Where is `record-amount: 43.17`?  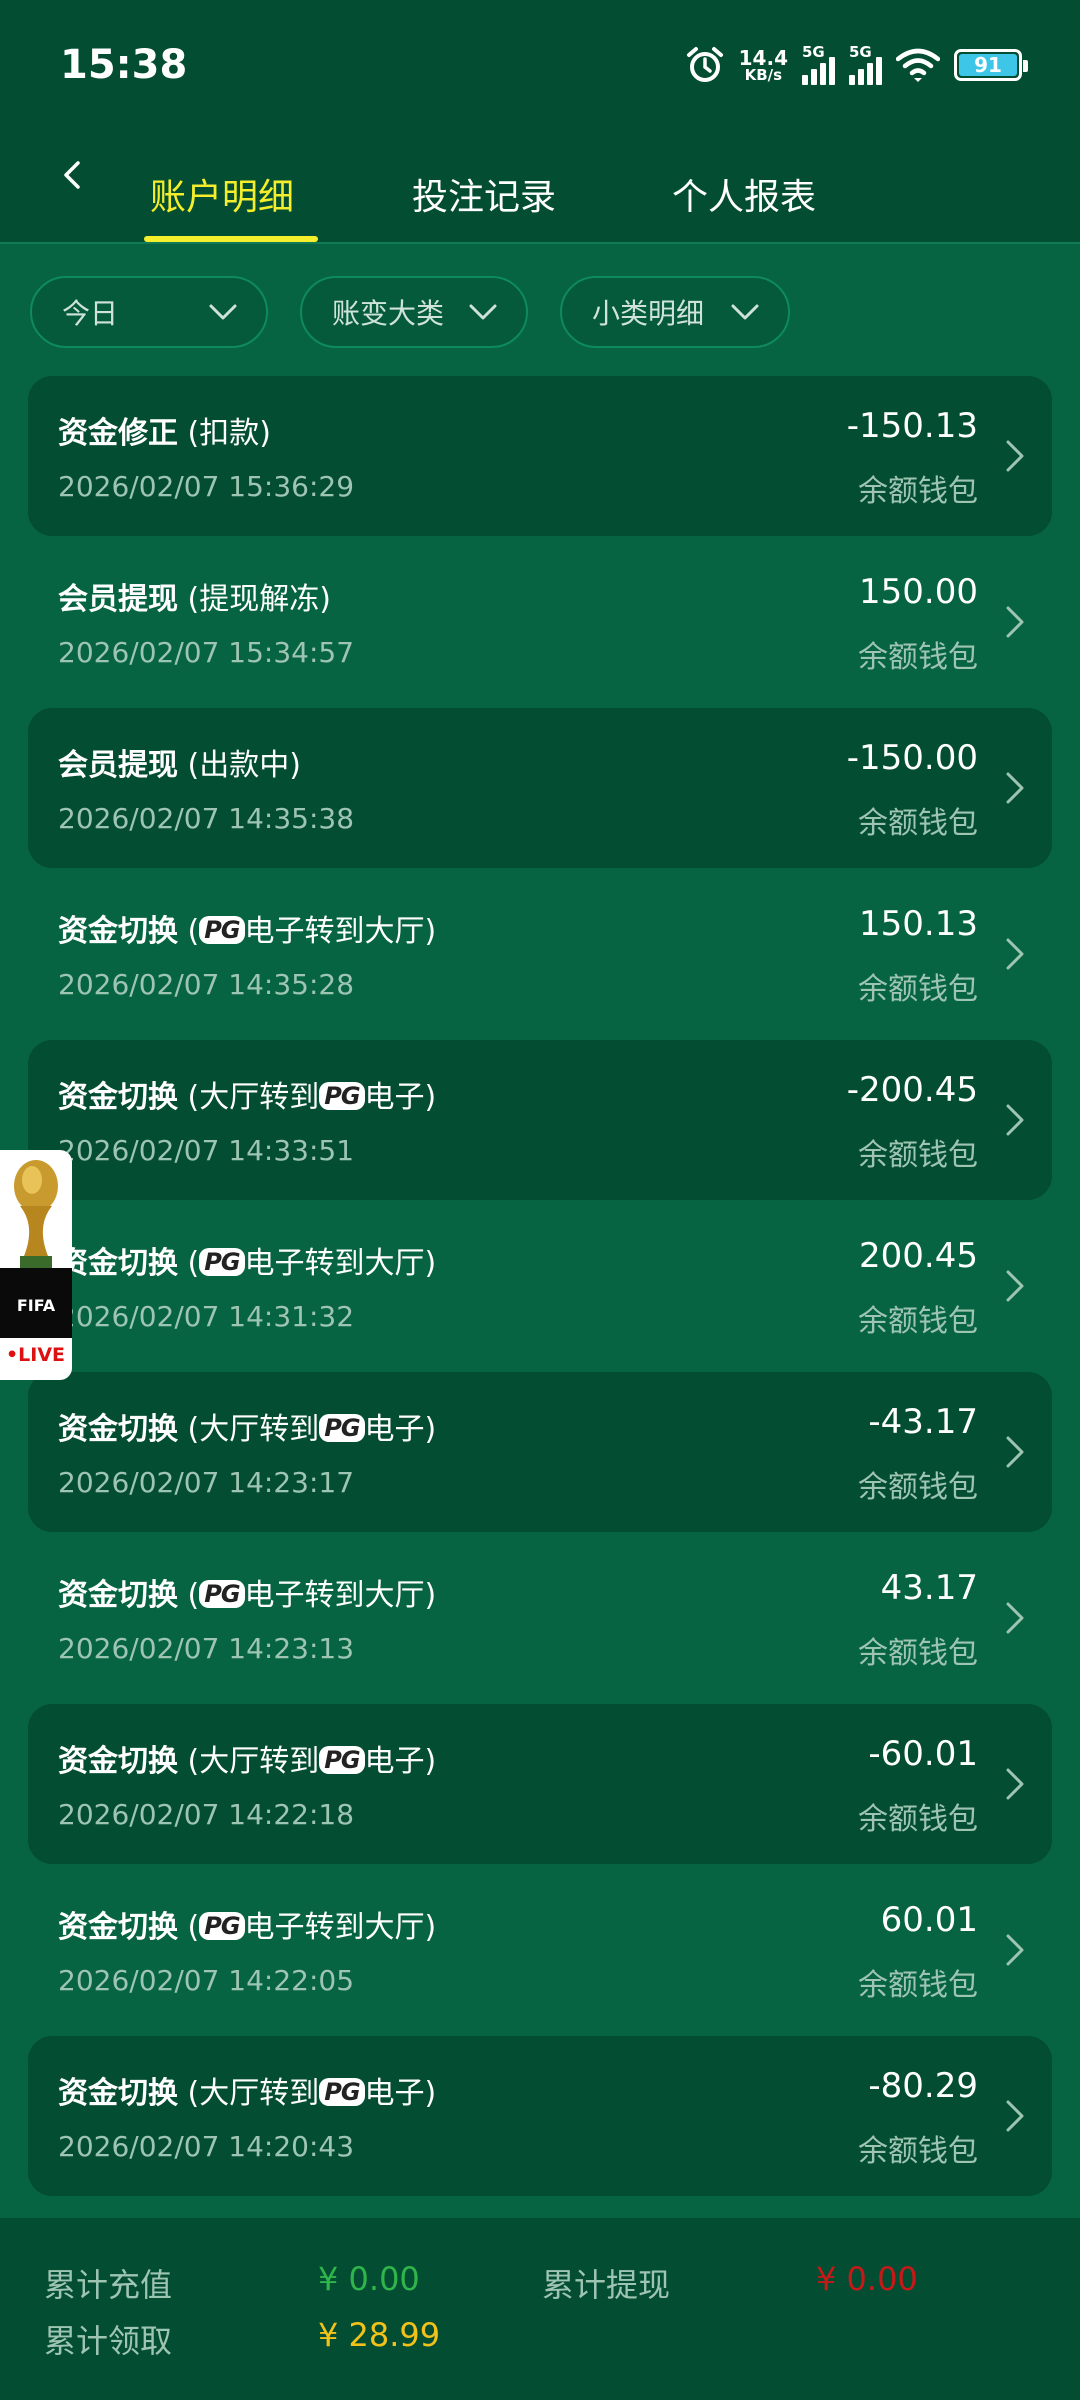 record-amount: 43.17 is located at coordinates (929, 1588).